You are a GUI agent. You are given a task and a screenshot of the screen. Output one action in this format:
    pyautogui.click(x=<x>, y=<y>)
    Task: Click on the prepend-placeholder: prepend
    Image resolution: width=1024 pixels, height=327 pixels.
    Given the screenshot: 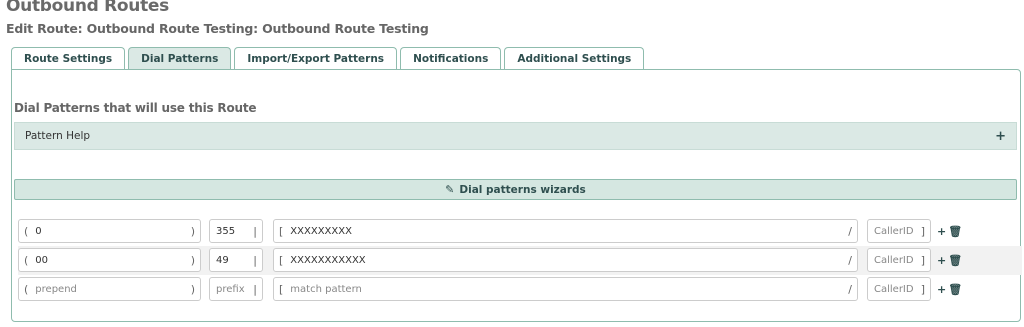 What is the action you would take?
    pyautogui.click(x=56, y=289)
    